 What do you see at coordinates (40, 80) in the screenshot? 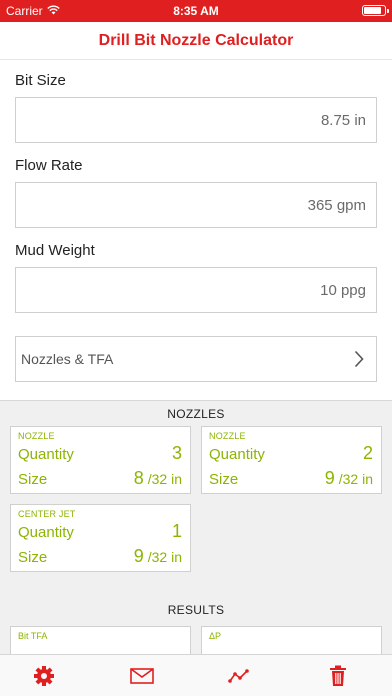
I see `bit-size-label: Bit Size` at bounding box center [40, 80].